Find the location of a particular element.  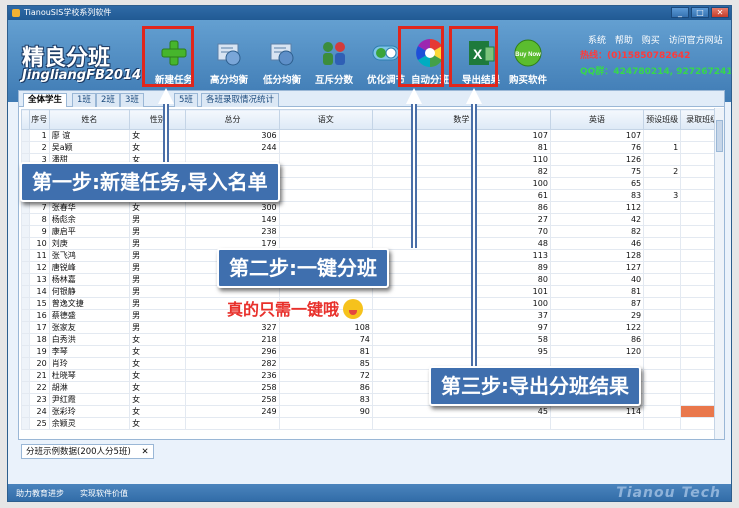

one-click-note-text: 真的只需一键哦 is located at coordinates (283, 309).